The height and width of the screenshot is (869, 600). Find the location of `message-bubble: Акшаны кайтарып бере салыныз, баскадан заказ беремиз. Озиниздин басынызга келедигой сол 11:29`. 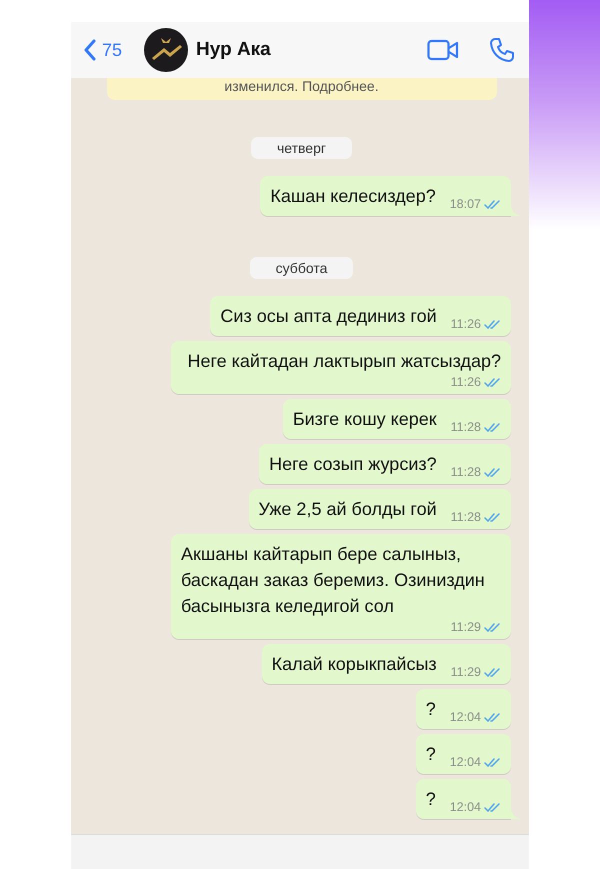

message-bubble: Акшаны кайтарып бере салыныз, баскадан заказ беремиз. Озиниздин басынызга келедигой сол 11:29 is located at coordinates (341, 586).